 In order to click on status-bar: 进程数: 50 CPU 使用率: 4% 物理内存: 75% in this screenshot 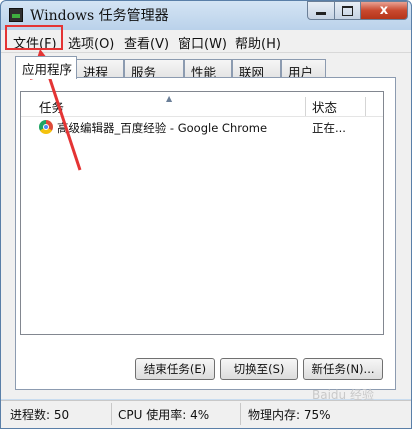, I will do `click(206, 414)`.